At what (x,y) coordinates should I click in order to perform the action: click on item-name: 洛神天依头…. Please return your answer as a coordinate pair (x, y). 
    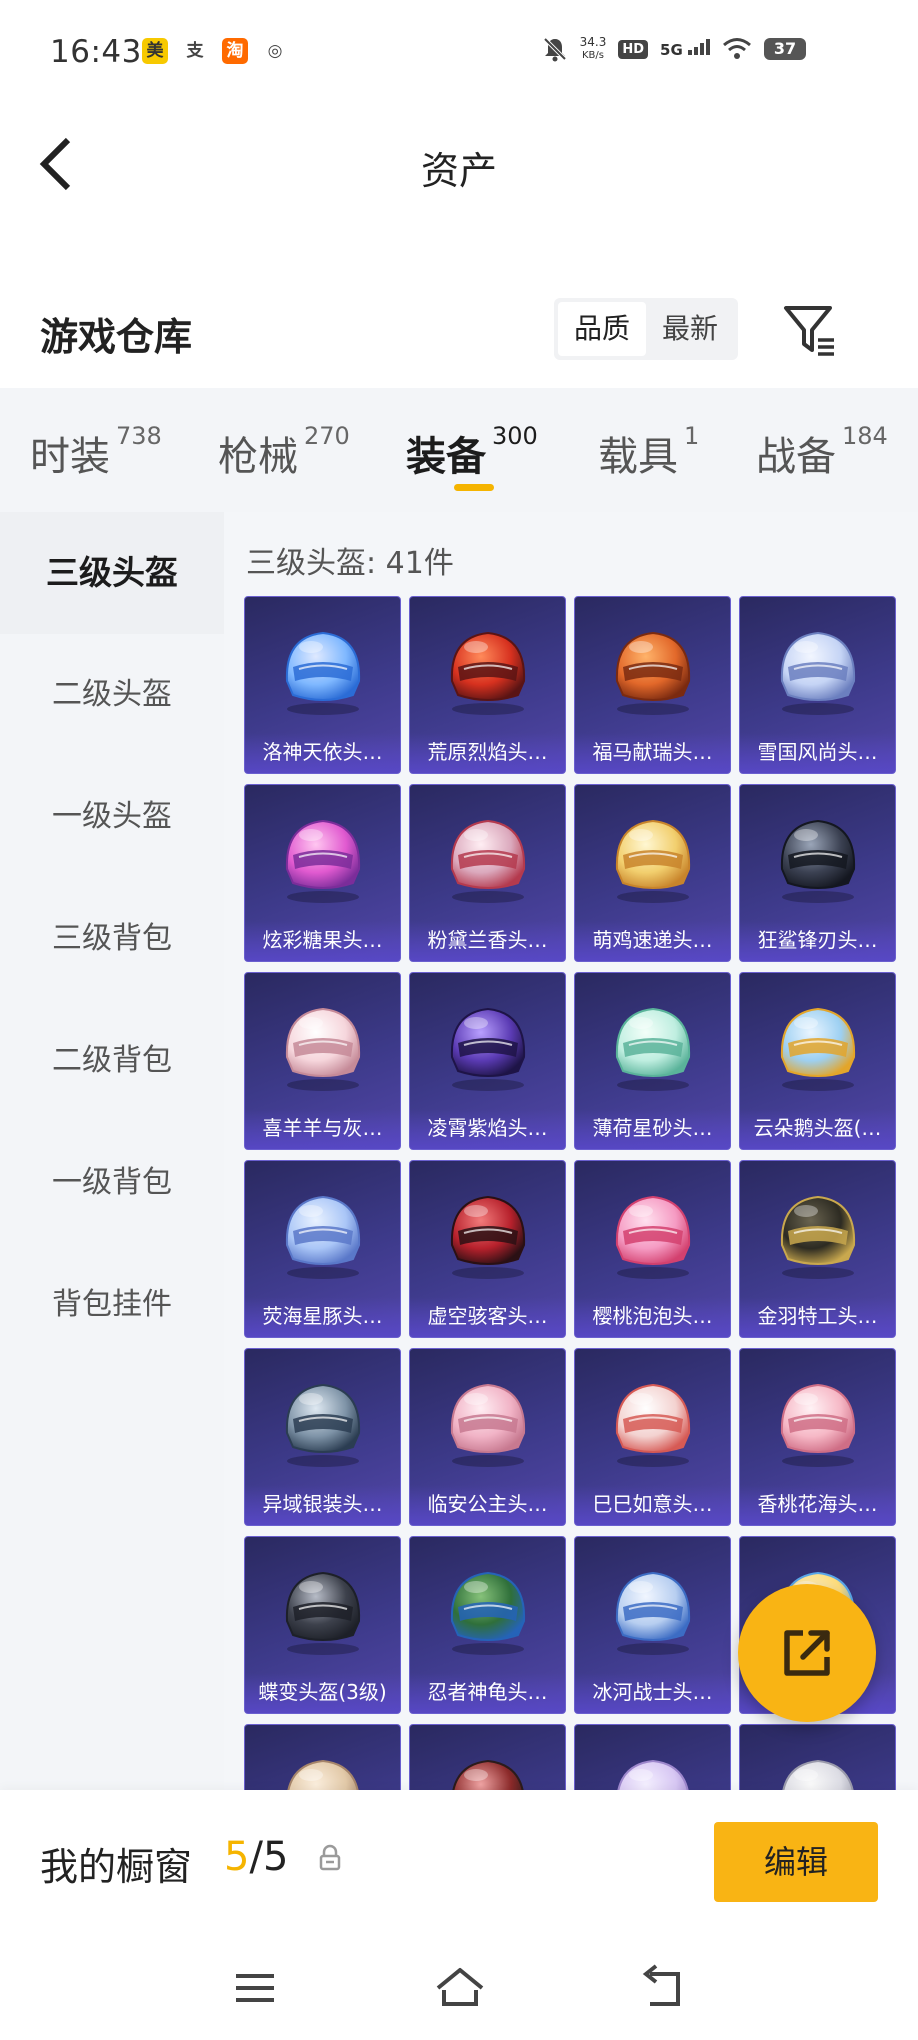
    Looking at the image, I should click on (322, 752).